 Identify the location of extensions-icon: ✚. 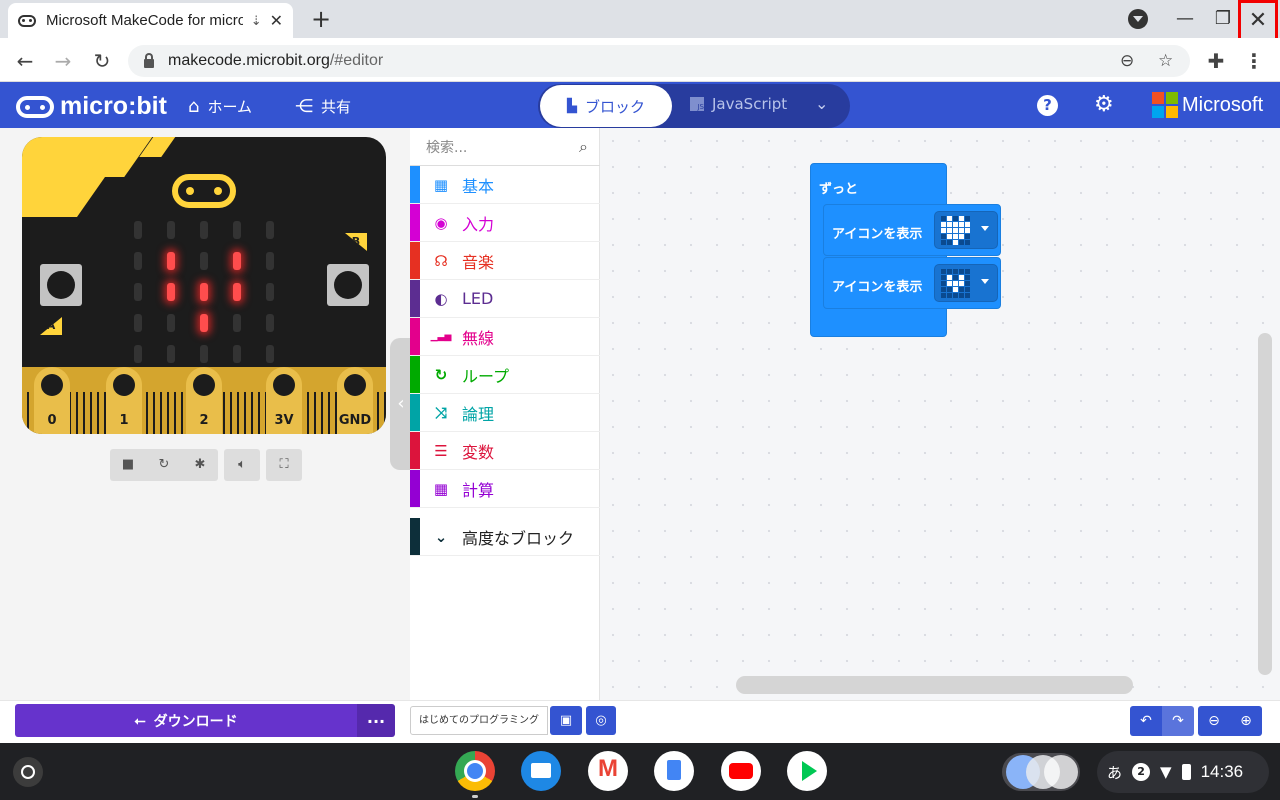
(1216, 61).